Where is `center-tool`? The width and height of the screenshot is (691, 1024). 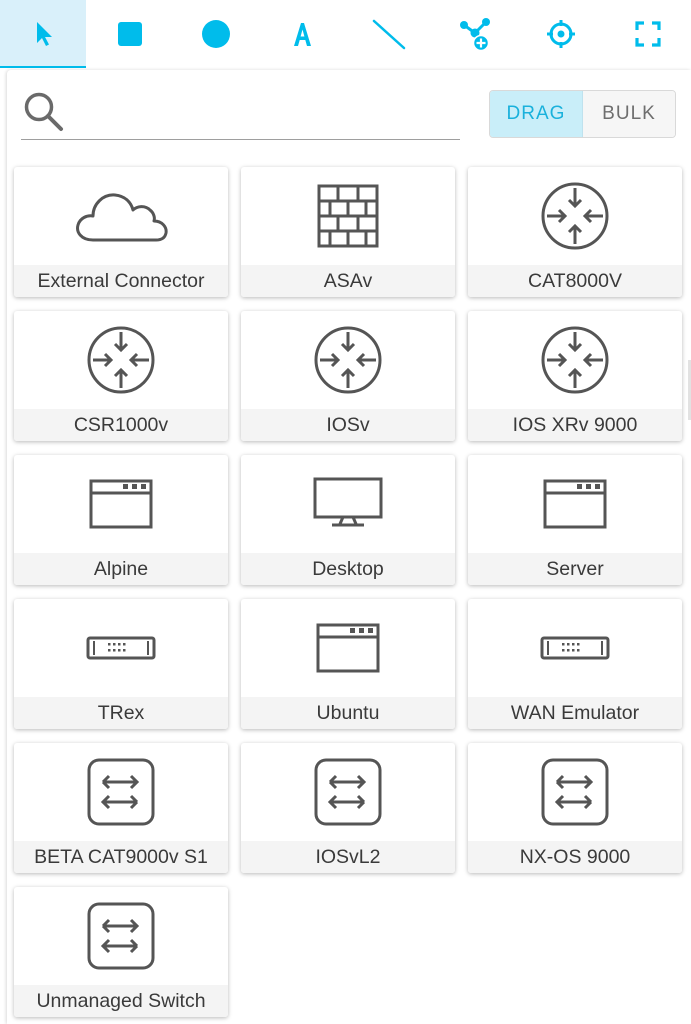 center-tool is located at coordinates (561, 34).